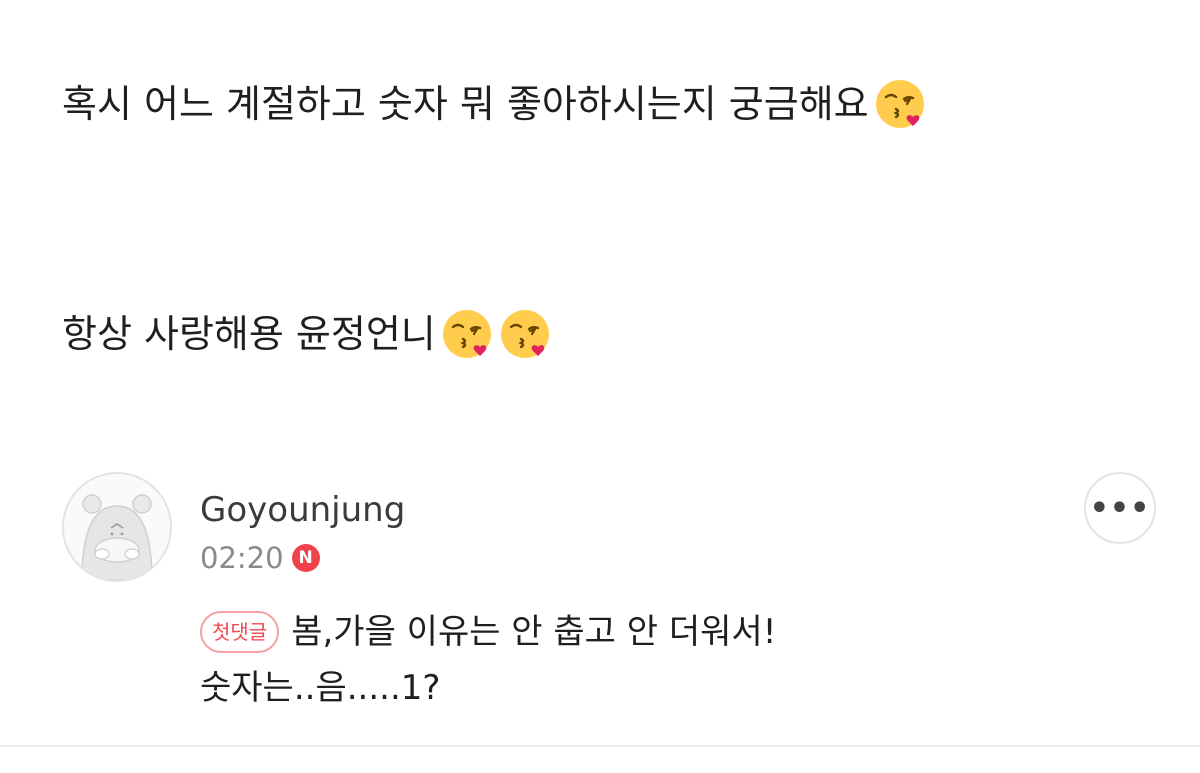 The image size is (1200, 773). I want to click on comment-text-line-2: 숫자는..음.....1?, so click(320, 688).